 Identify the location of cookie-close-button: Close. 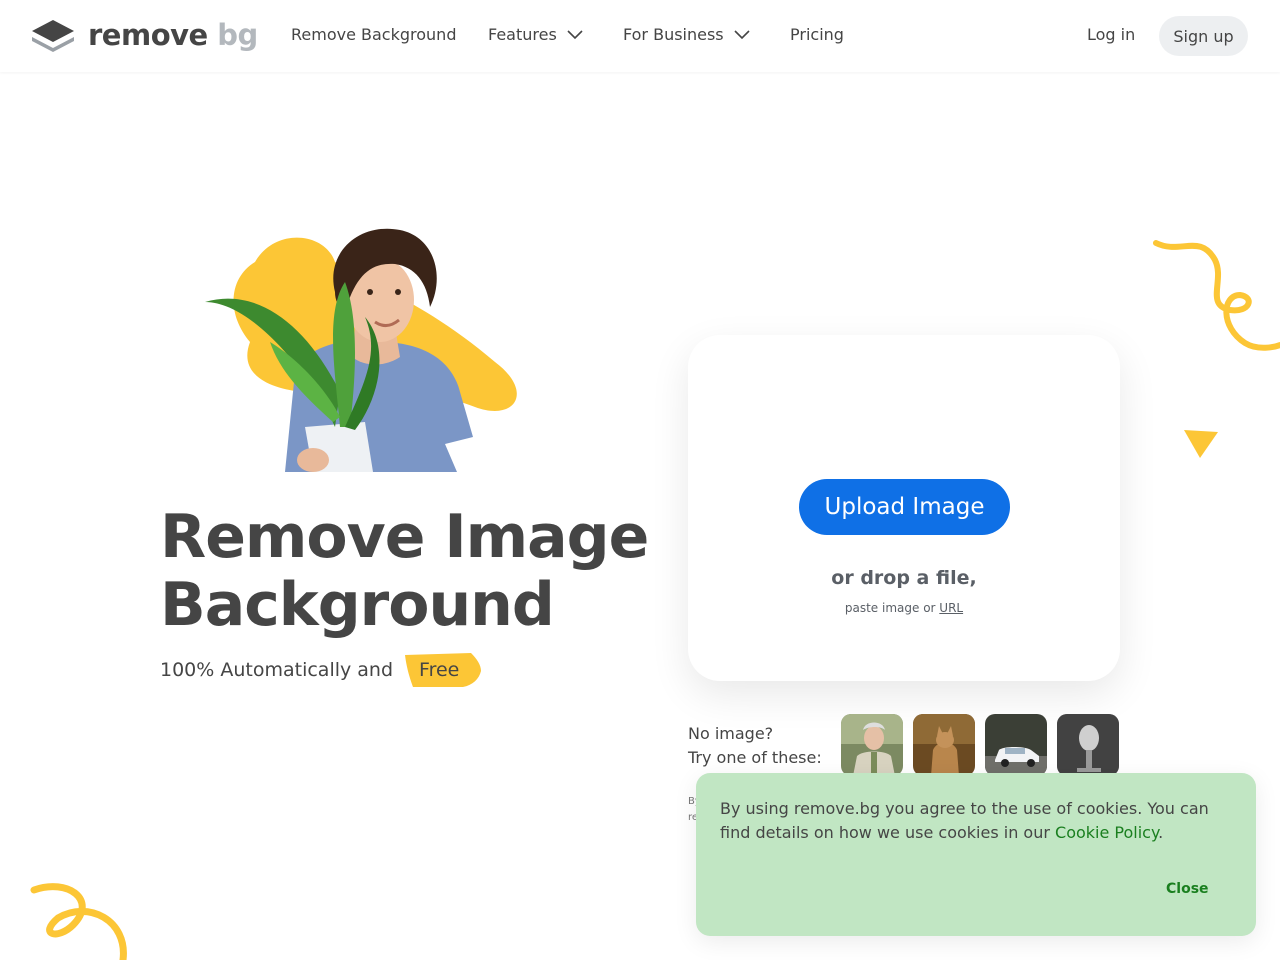
(1187, 889).